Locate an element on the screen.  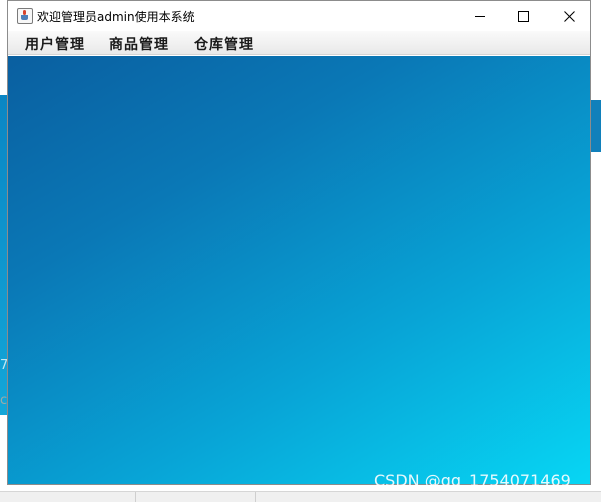
maximize-button is located at coordinates (523, 16).